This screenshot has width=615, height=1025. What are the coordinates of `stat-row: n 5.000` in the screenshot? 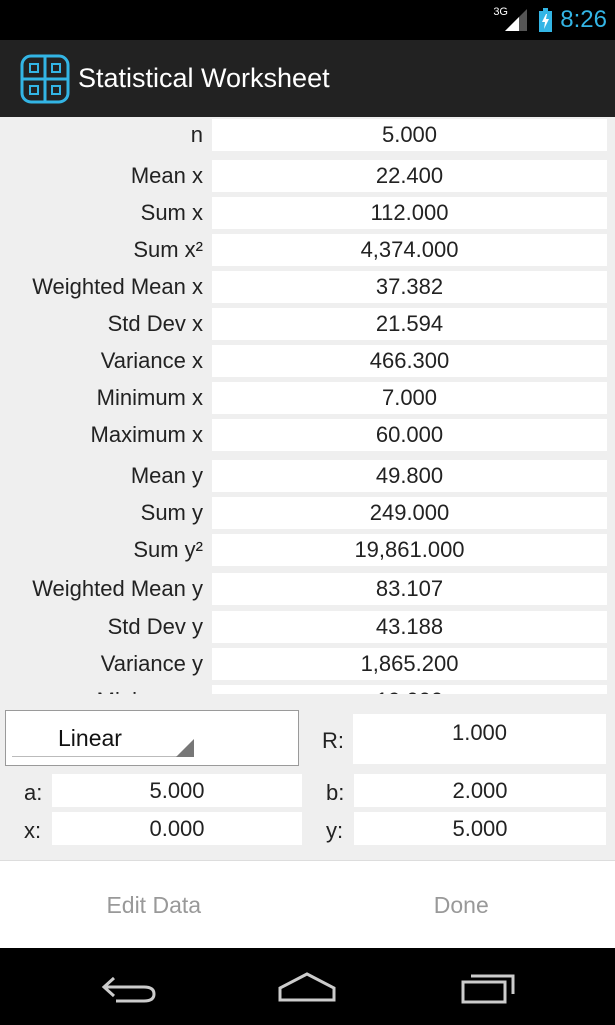 It's located at (307, 135).